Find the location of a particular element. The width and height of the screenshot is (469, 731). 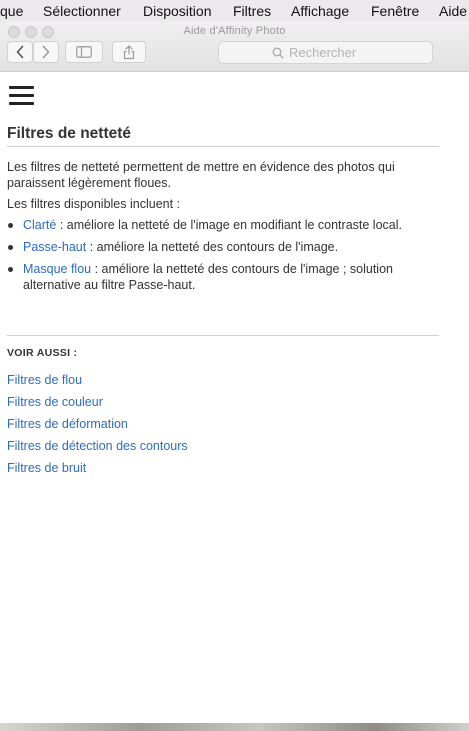

window-title: Aide d'Affinity Photo is located at coordinates (234, 31).